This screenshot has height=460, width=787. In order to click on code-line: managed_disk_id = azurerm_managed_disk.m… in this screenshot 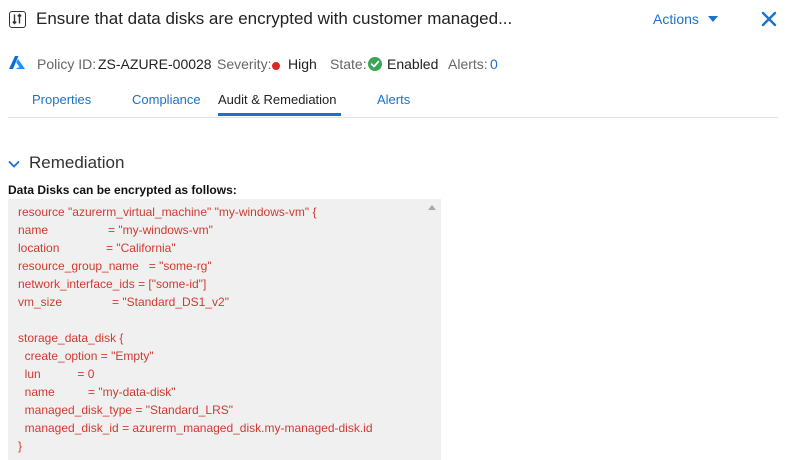, I will do `click(195, 428)`.